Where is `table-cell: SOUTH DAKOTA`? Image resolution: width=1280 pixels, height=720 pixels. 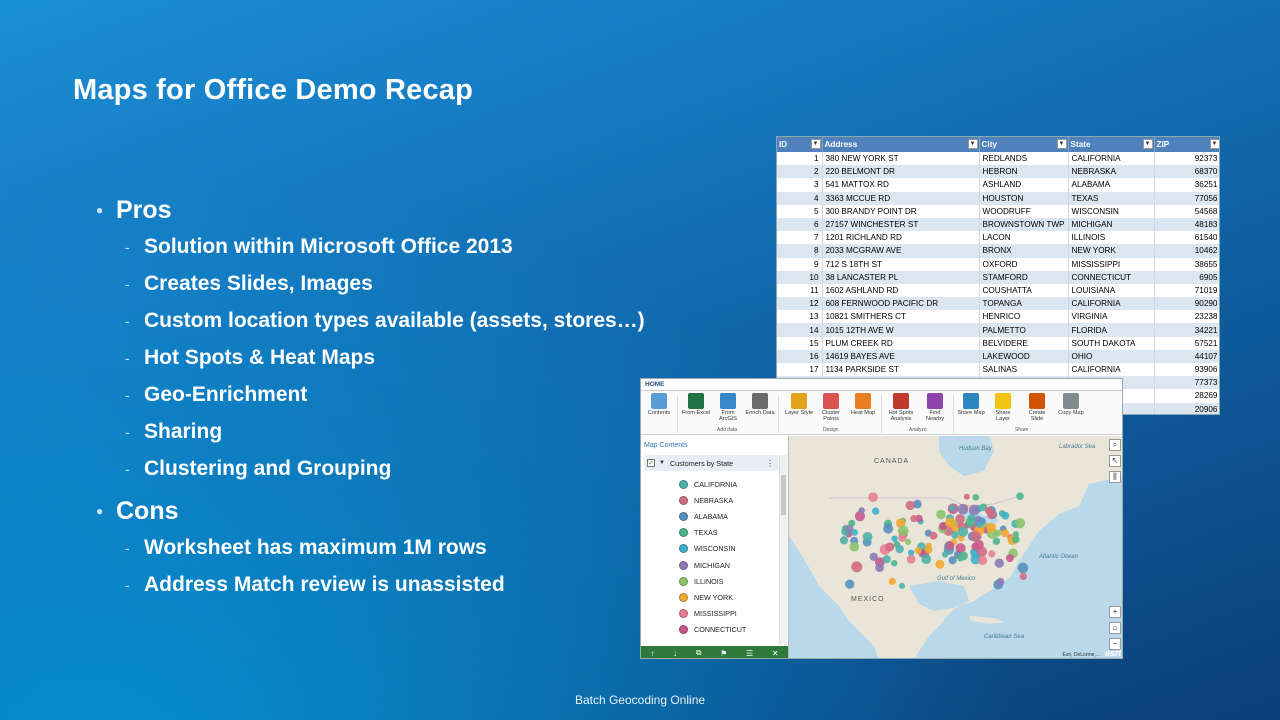
table-cell: SOUTH DAKOTA is located at coordinates (1111, 343).